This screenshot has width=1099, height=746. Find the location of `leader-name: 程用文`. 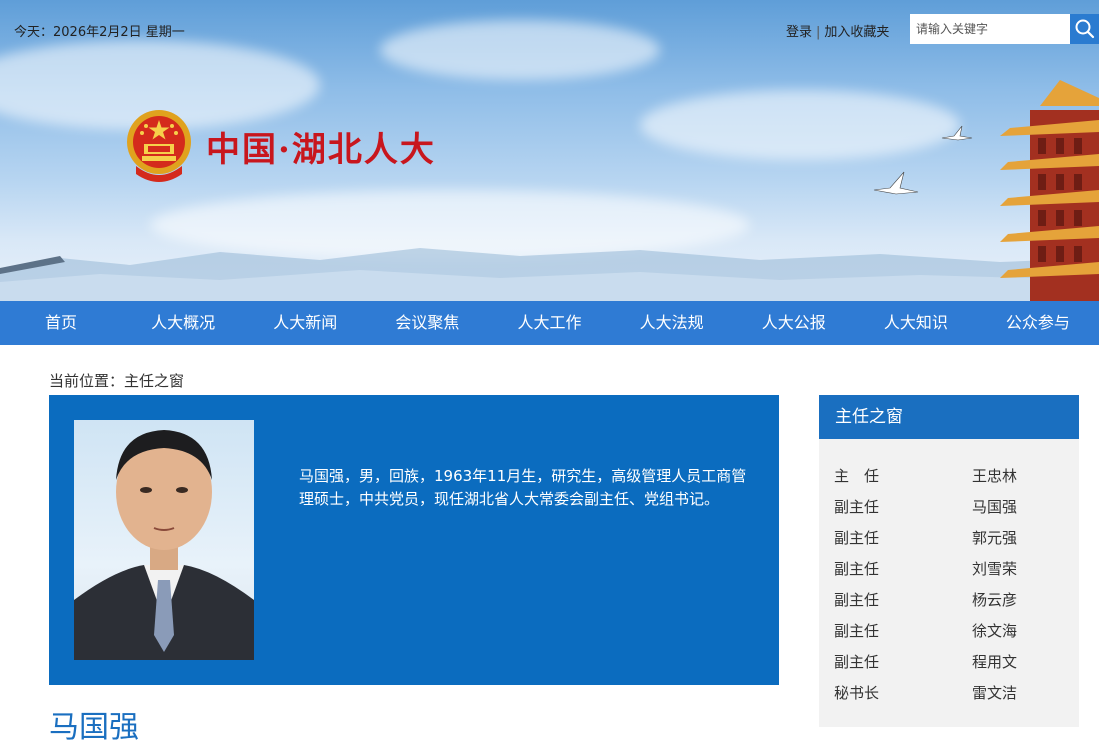

leader-name: 程用文 is located at coordinates (994, 662).